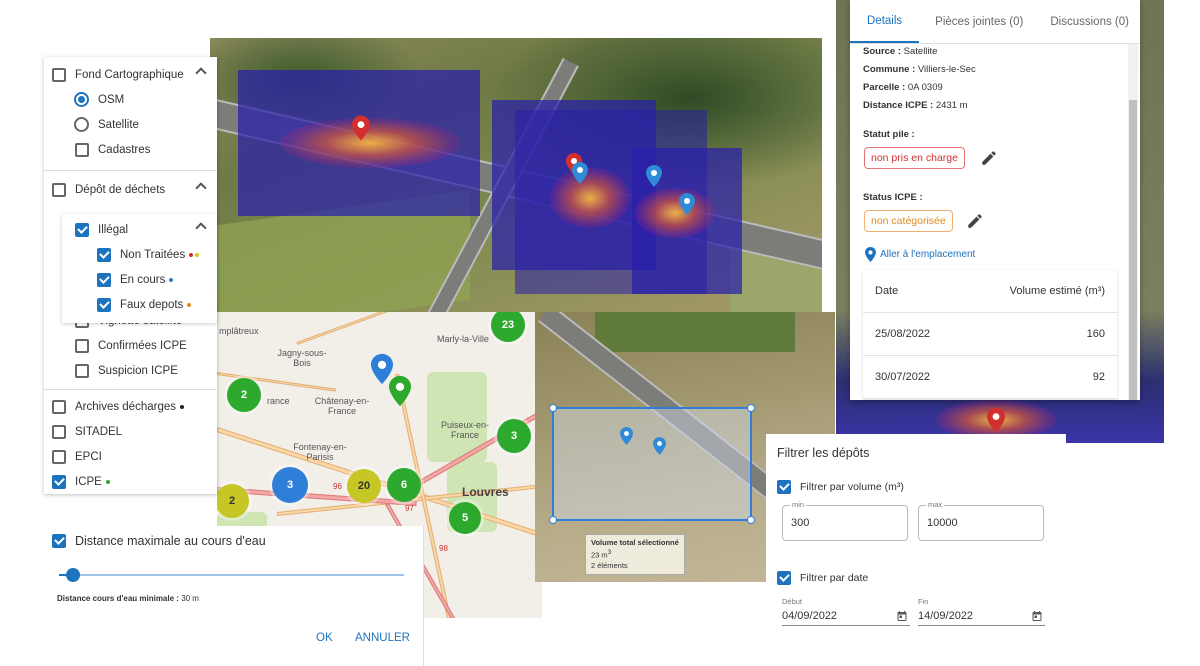  What do you see at coordinates (231, 575) in the screenshot?
I see `slider-track` at bounding box center [231, 575].